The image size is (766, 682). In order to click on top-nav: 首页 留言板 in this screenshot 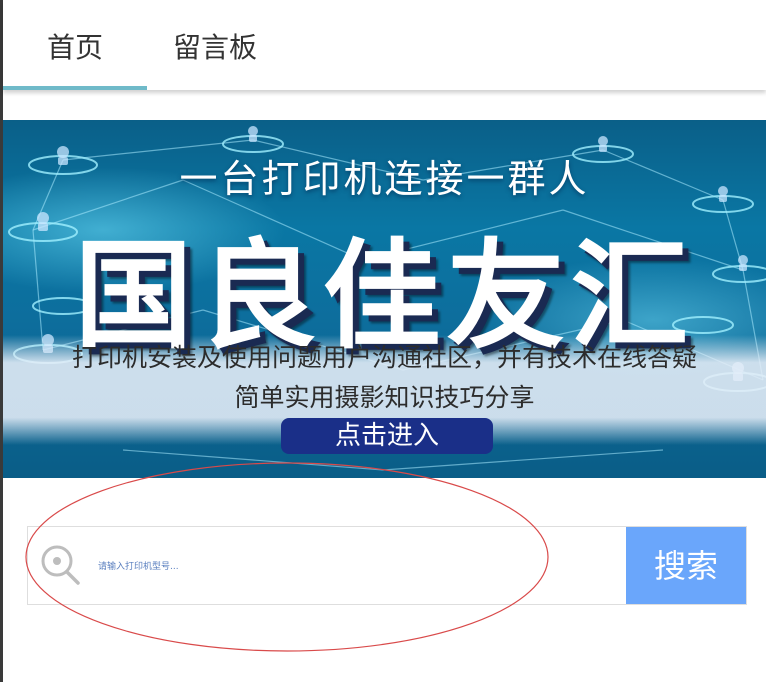, I will do `click(384, 45)`.